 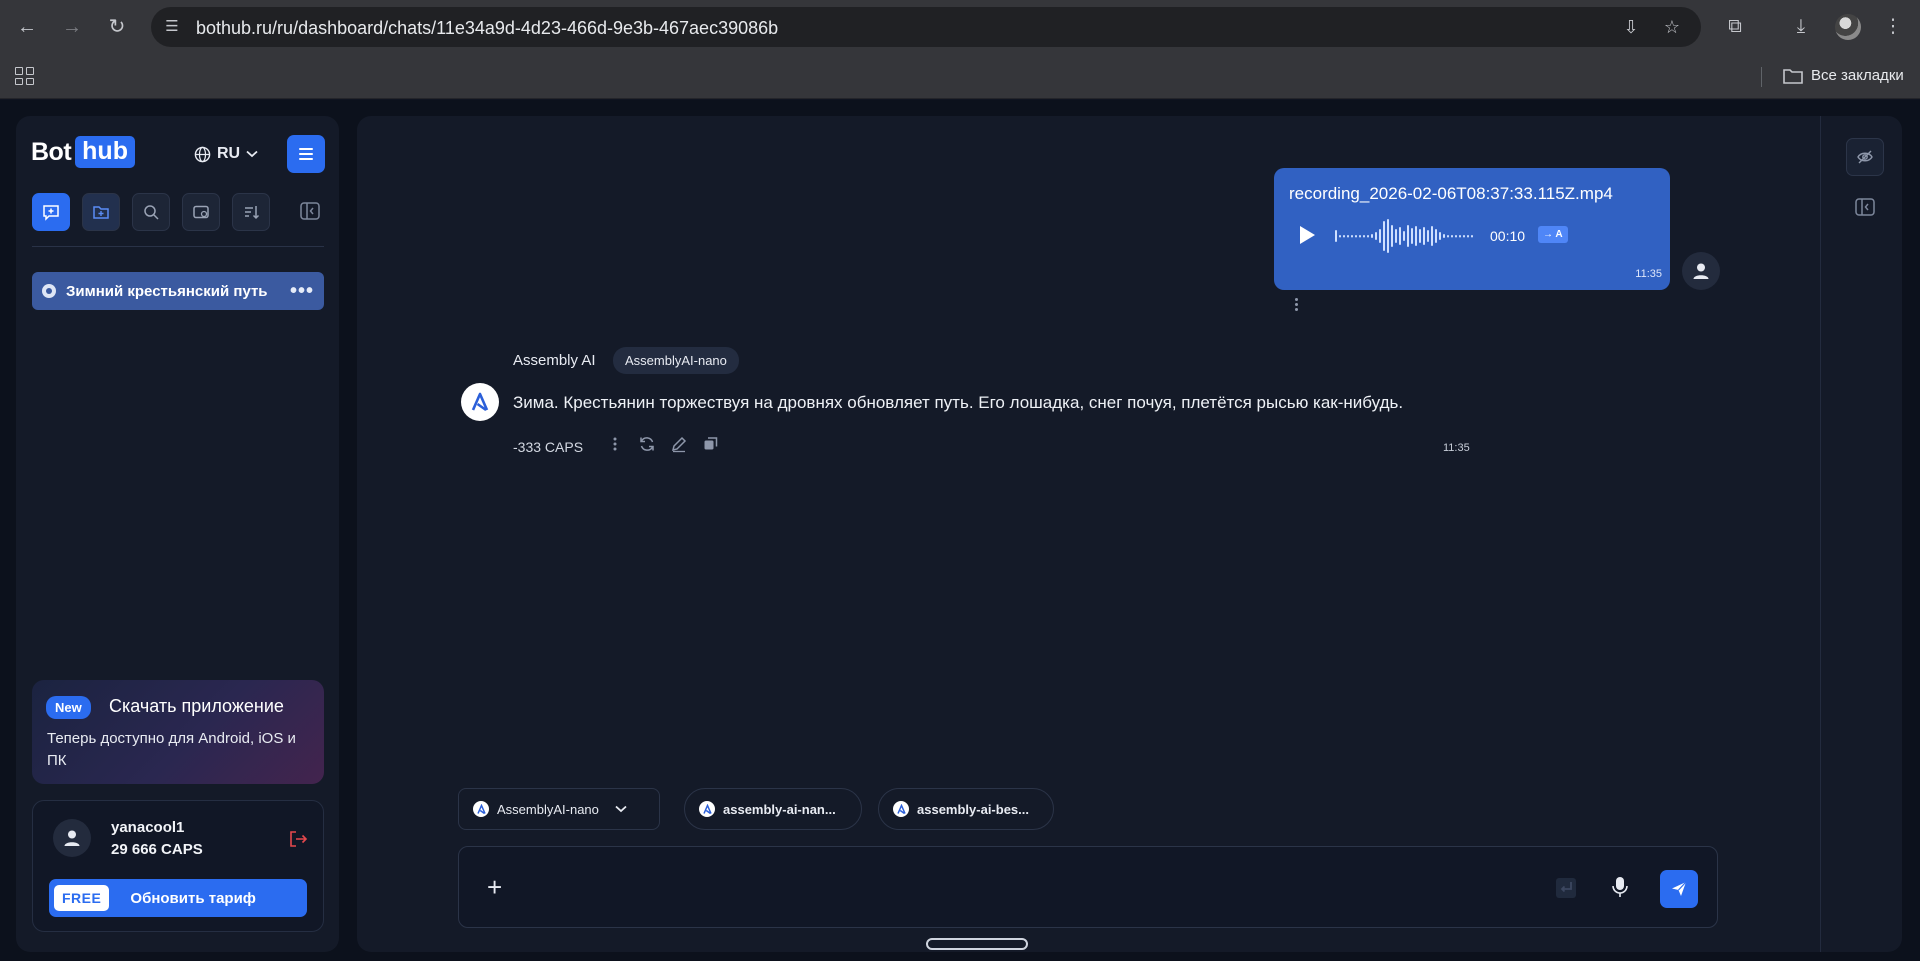 I want to click on chat-options-icon: •••, so click(x=302, y=291).